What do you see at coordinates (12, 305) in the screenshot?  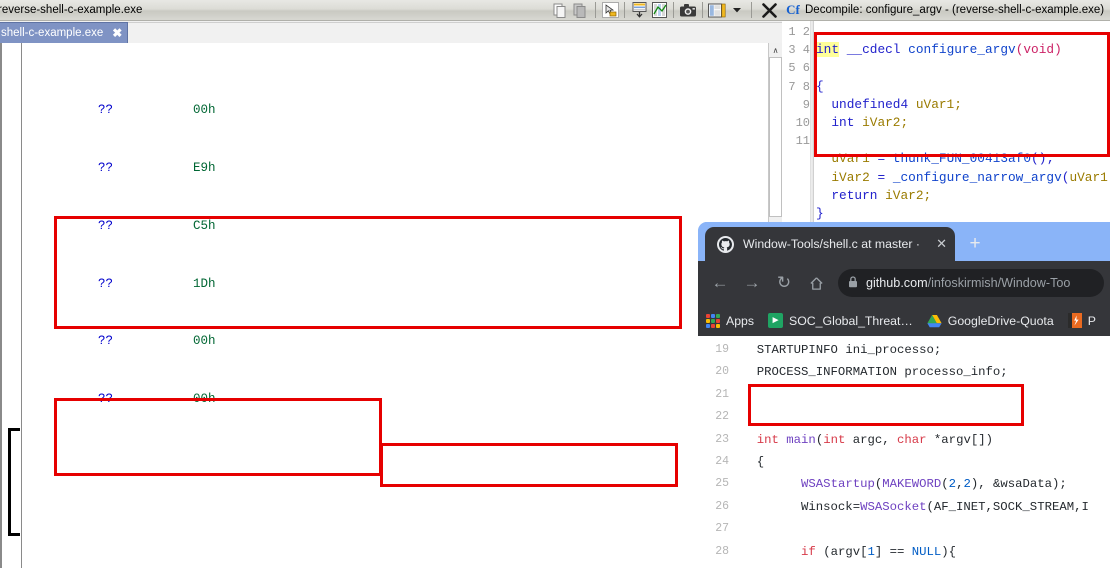 I see `listing-margin-gutter` at bounding box center [12, 305].